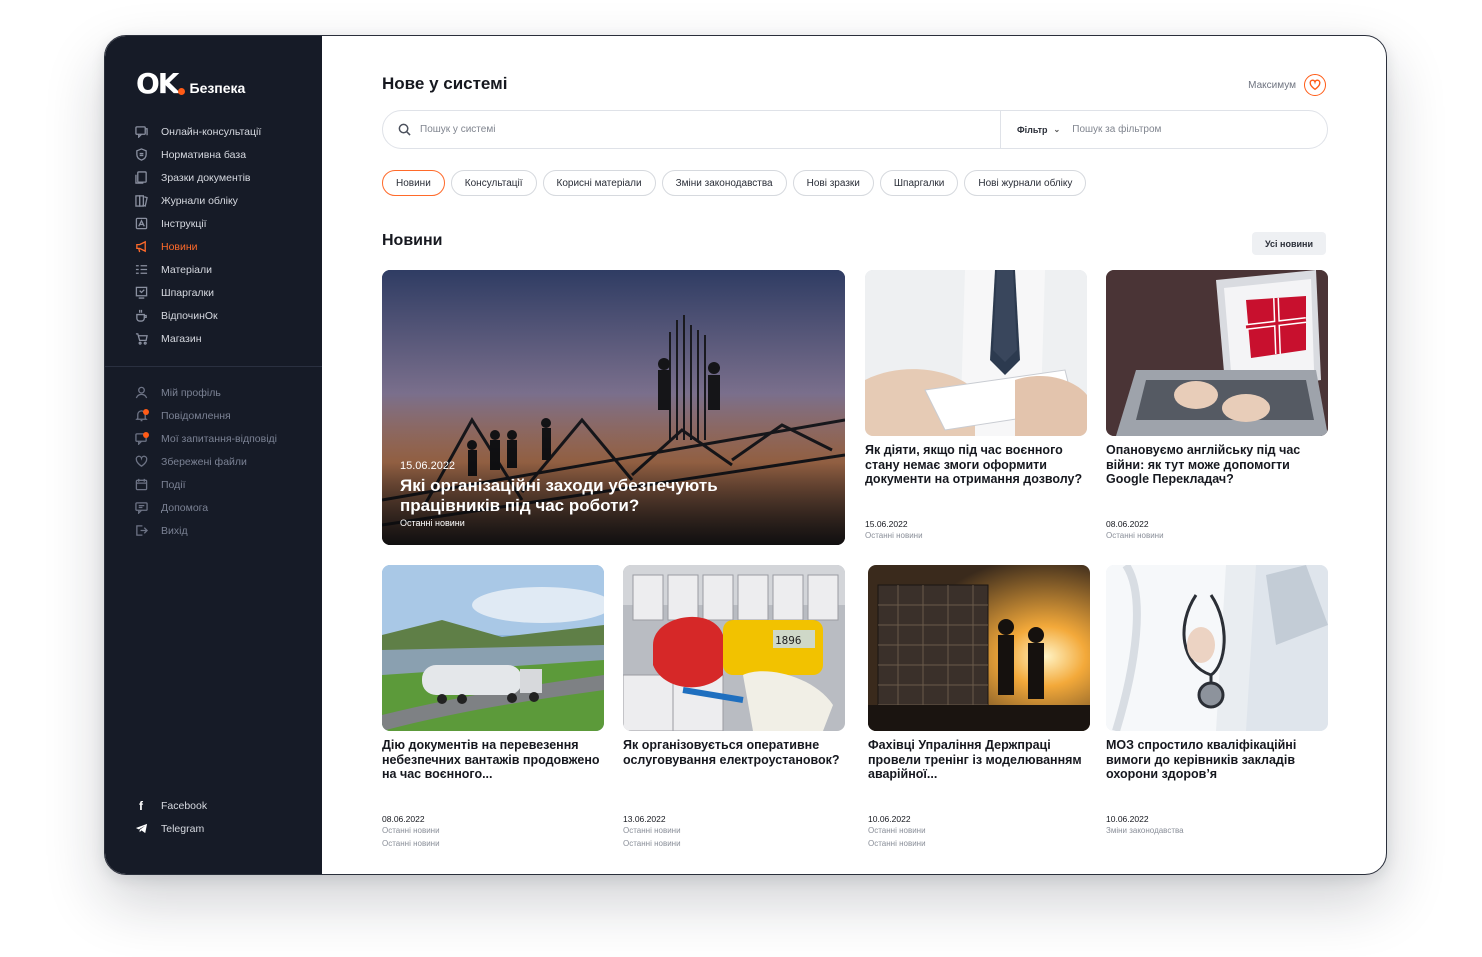  What do you see at coordinates (141, 805) in the screenshot?
I see `facebook-icon: f` at bounding box center [141, 805].